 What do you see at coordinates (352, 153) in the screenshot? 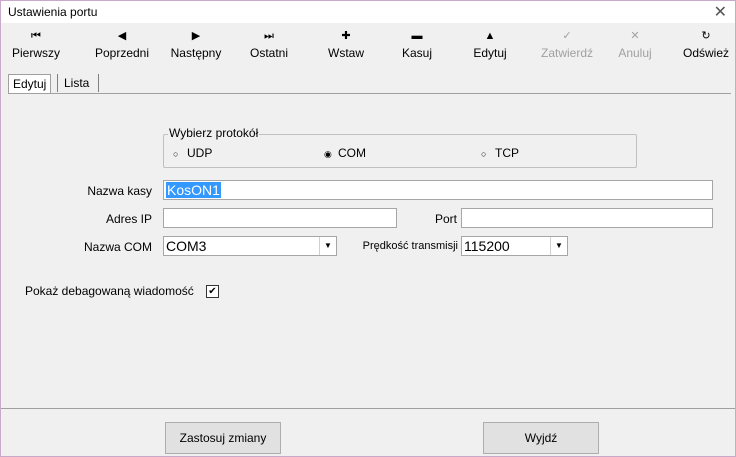
I see `radio-com-label: COM` at bounding box center [352, 153].